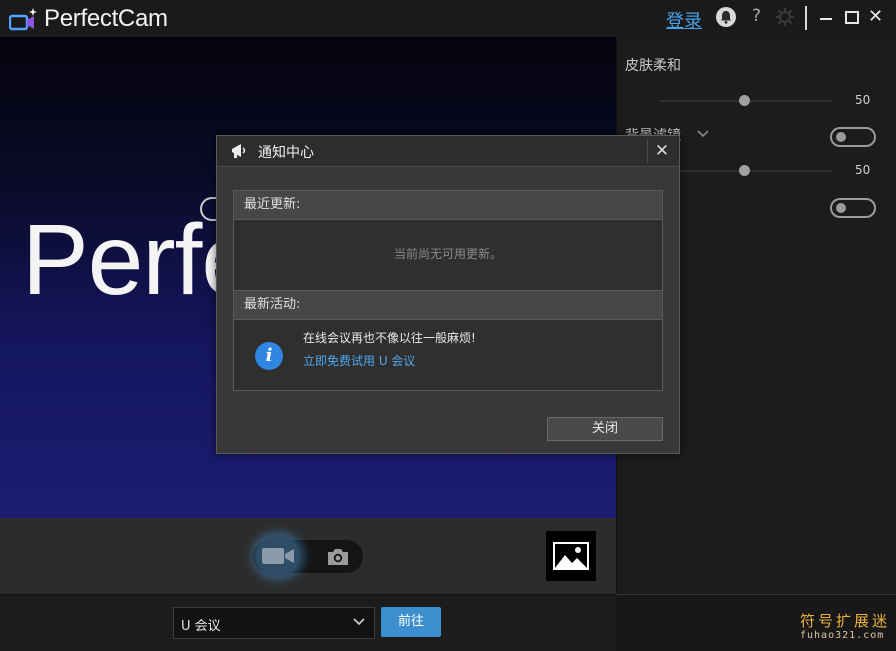 The image size is (896, 651). What do you see at coordinates (726, 17) in the screenshot?
I see `notification-bell-icon` at bounding box center [726, 17].